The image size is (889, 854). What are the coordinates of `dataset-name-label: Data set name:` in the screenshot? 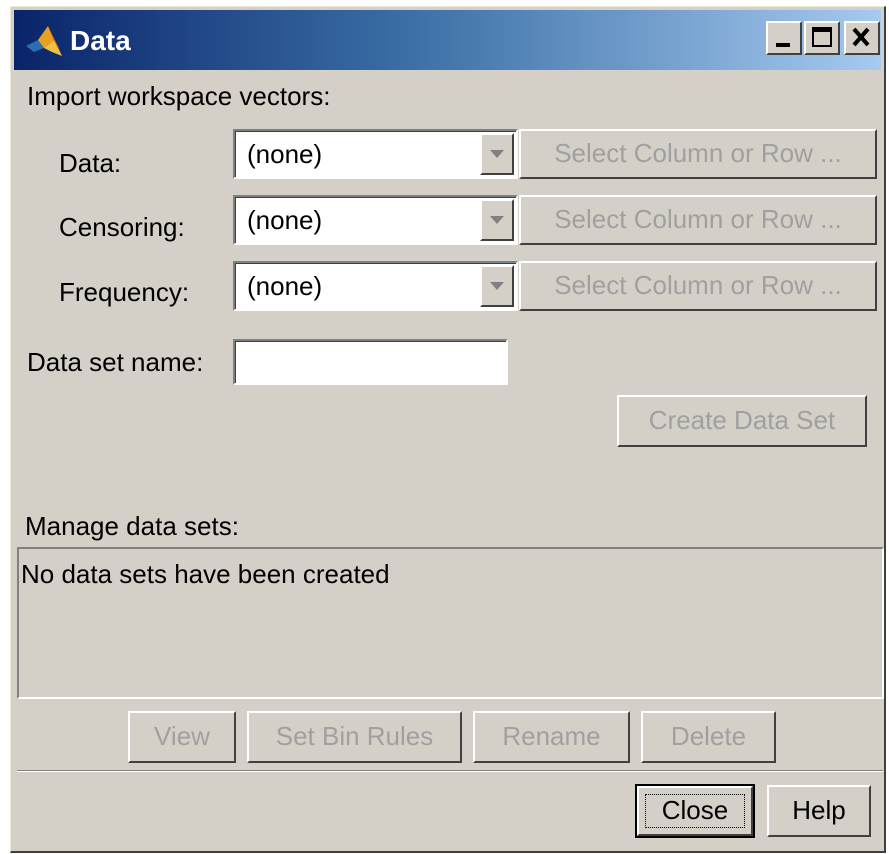 It's located at (115, 362).